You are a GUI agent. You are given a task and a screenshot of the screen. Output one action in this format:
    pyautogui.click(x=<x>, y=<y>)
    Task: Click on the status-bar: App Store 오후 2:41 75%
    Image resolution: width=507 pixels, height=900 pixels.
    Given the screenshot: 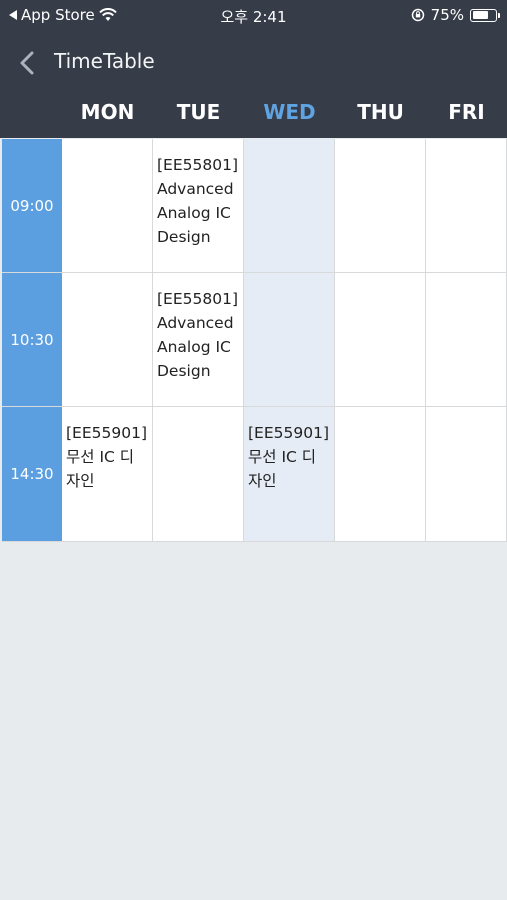 What is the action you would take?
    pyautogui.click(x=253, y=15)
    